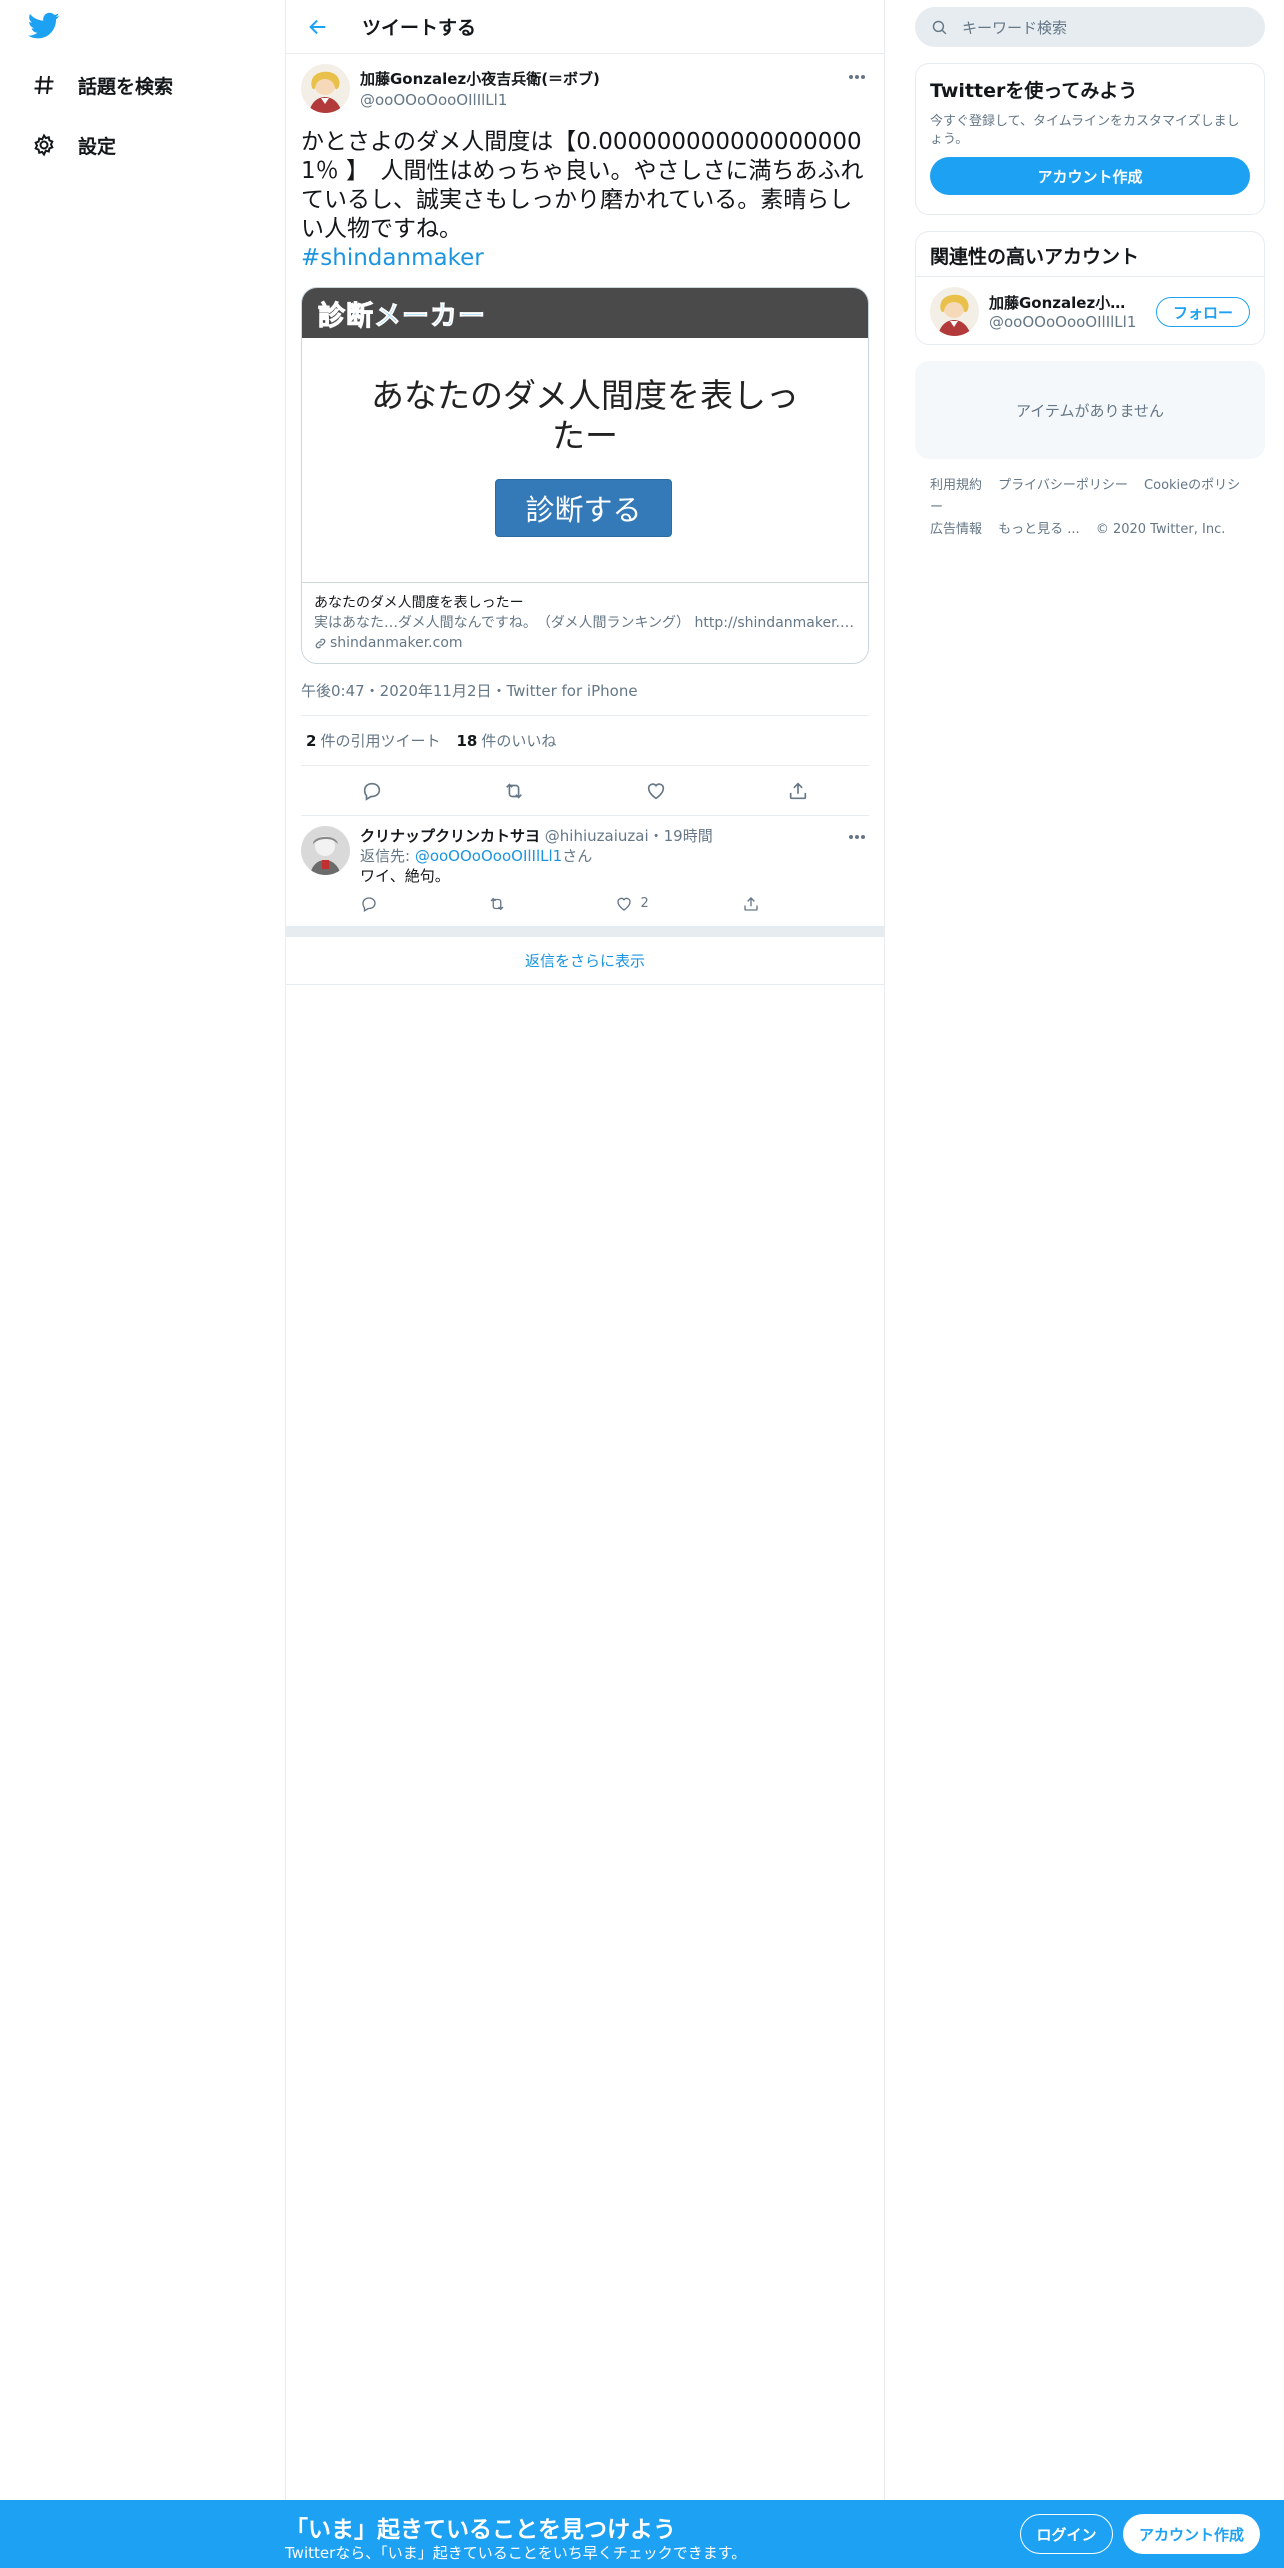 The height and width of the screenshot is (2568, 1284). I want to click on card-title: あなたのダメ人間度を表しったー, so click(419, 603).